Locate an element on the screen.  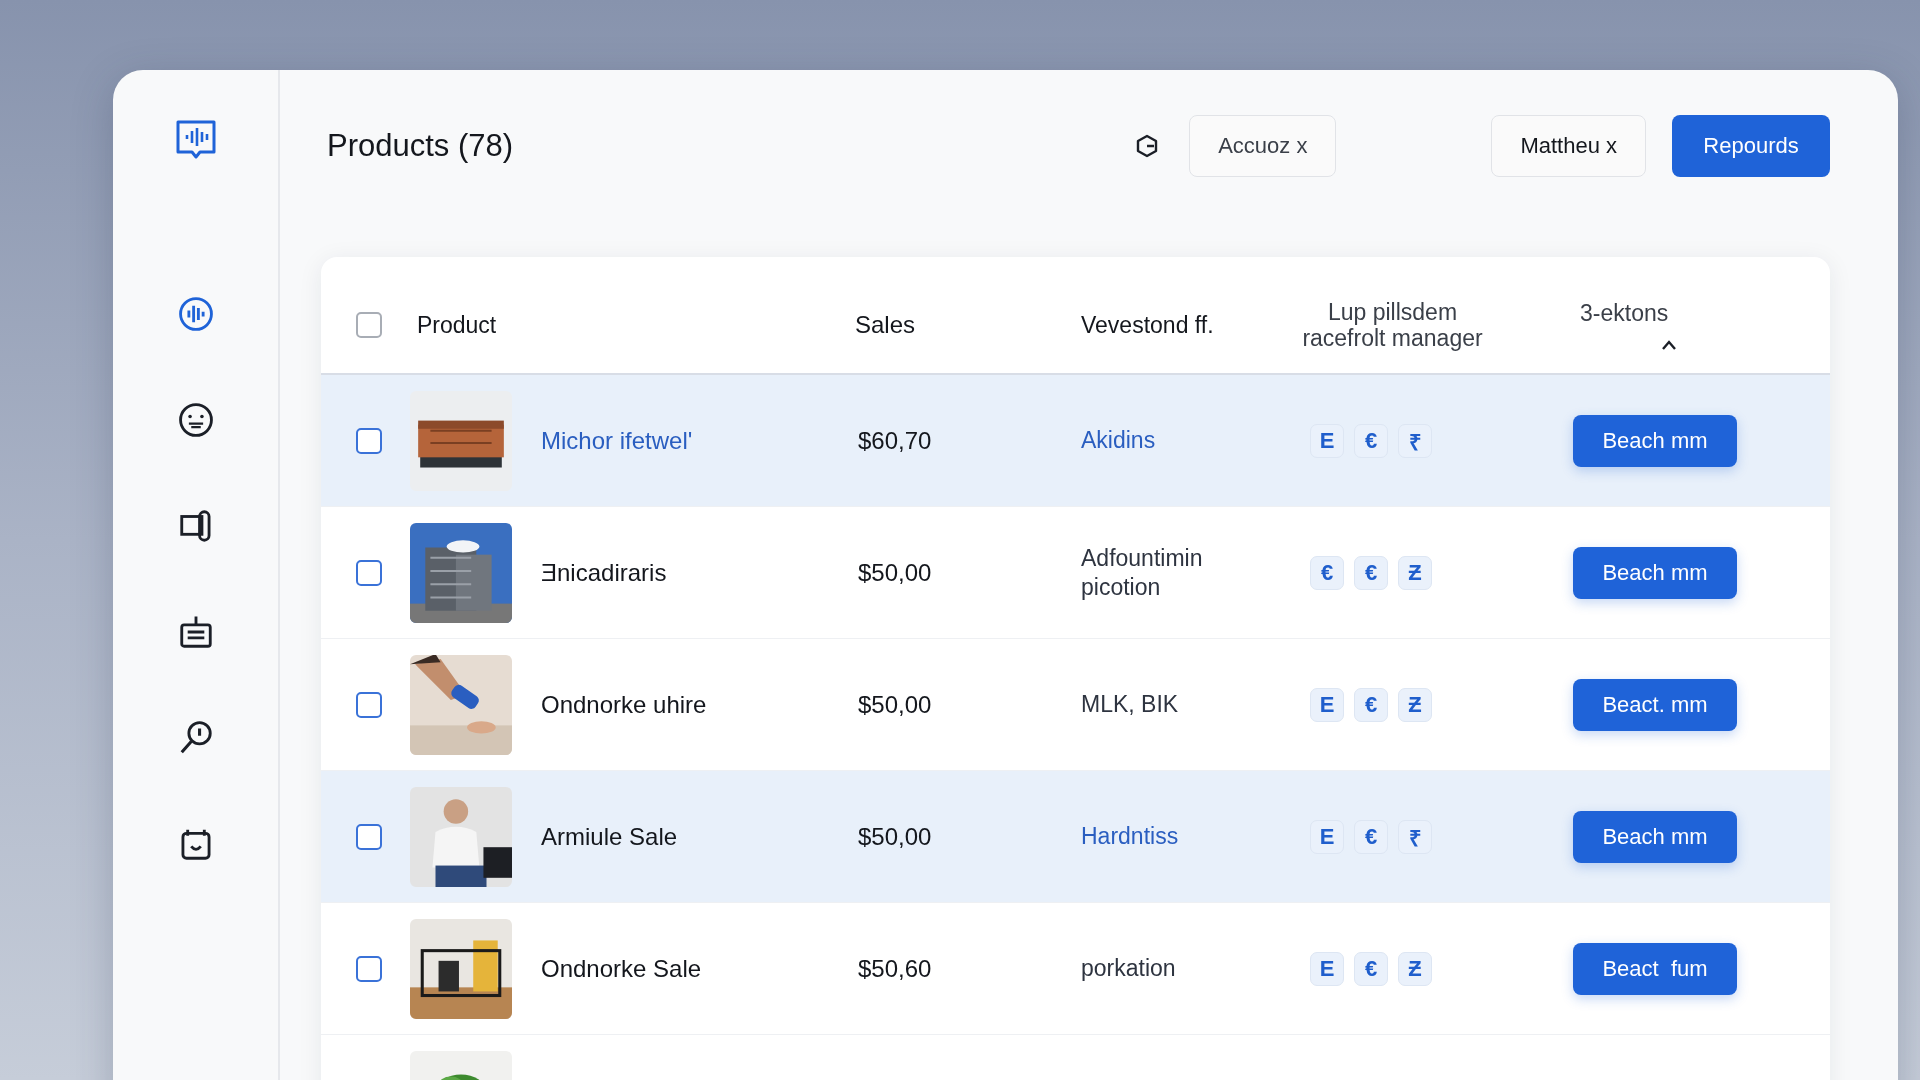
table-cell-text: Akidins is located at coordinates (1119, 440).